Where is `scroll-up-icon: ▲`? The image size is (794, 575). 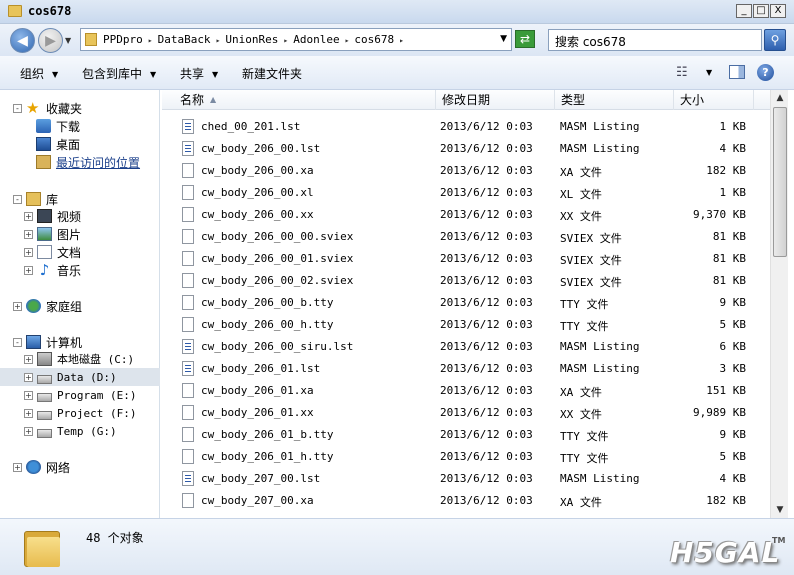
scroll-up-icon: ▲ is located at coordinates (780, 98).